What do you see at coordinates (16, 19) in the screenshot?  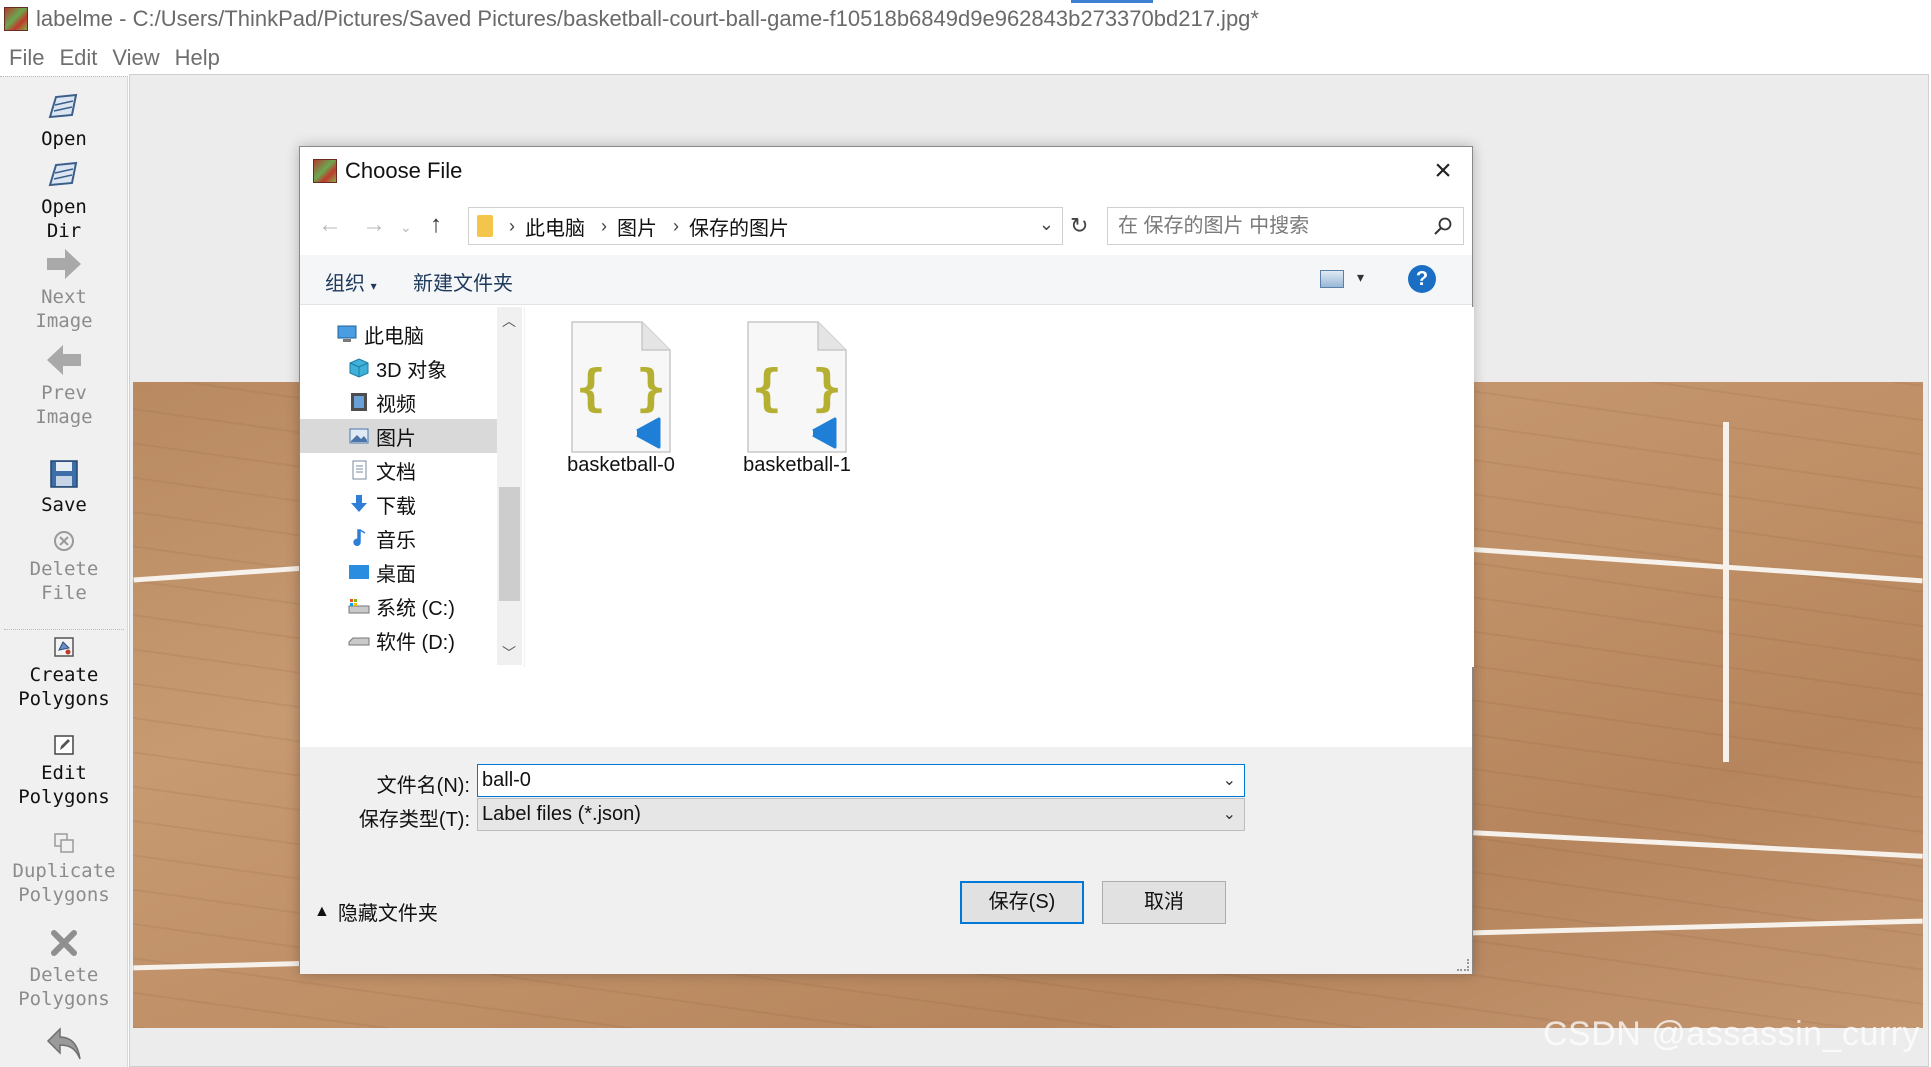 I see `labelme-app-icon` at bounding box center [16, 19].